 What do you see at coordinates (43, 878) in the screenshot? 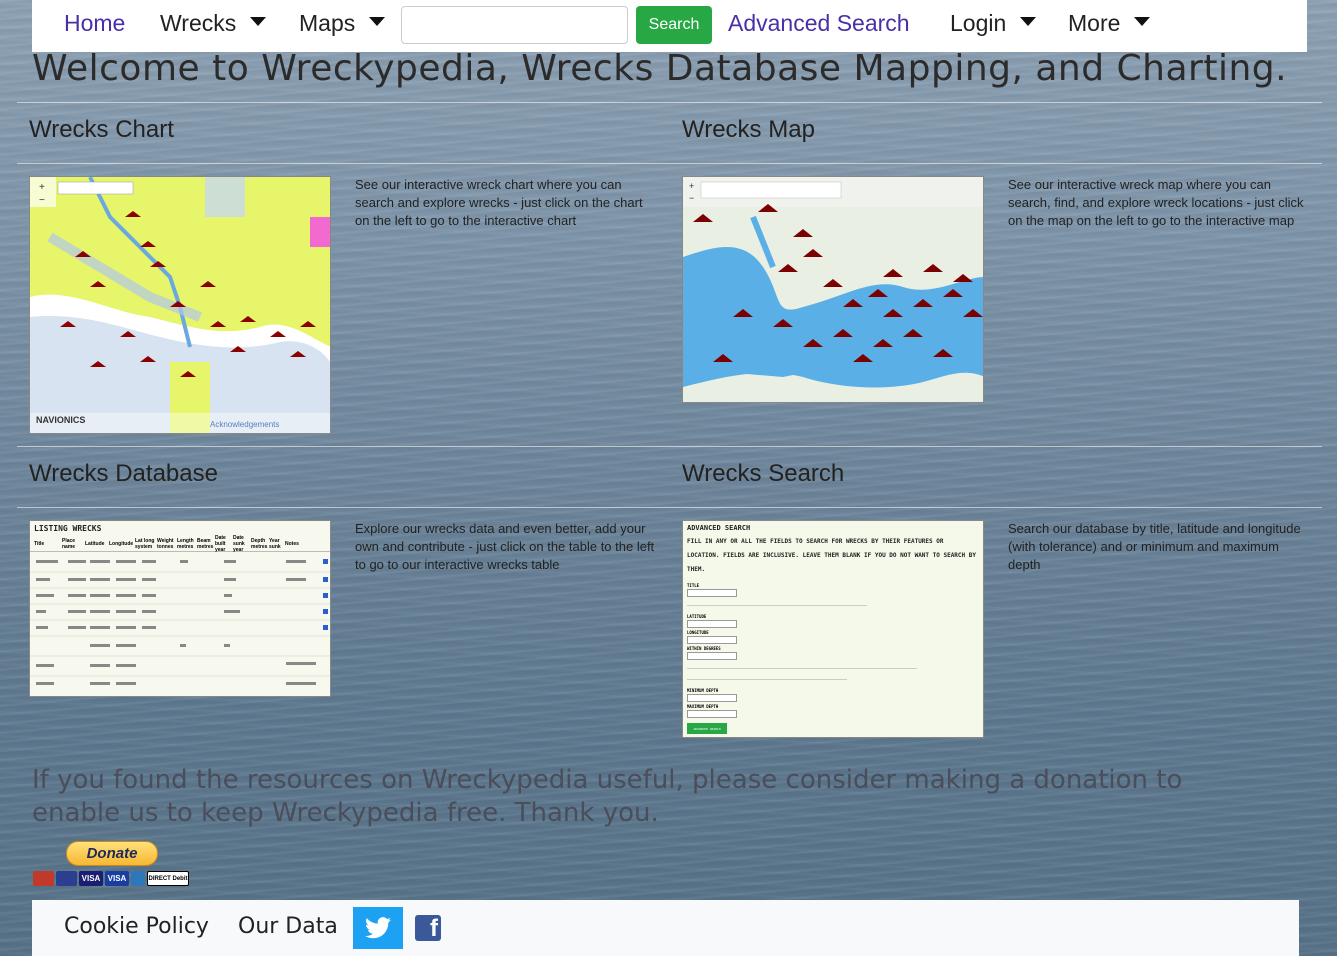
I see `mastercard-icon` at bounding box center [43, 878].